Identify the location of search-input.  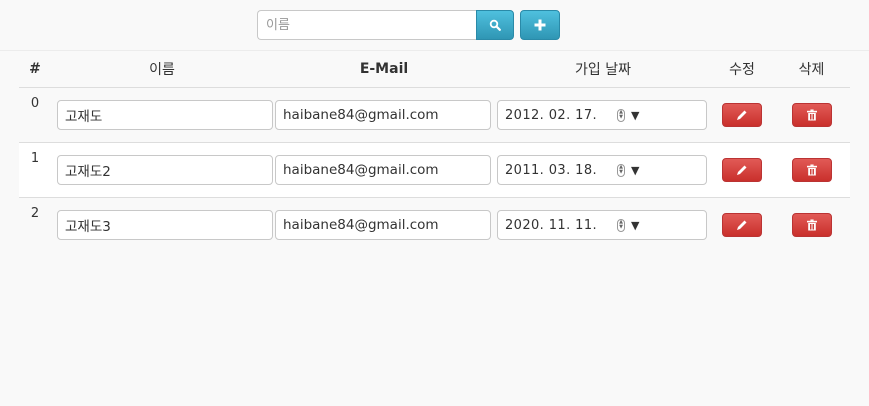
(366, 25).